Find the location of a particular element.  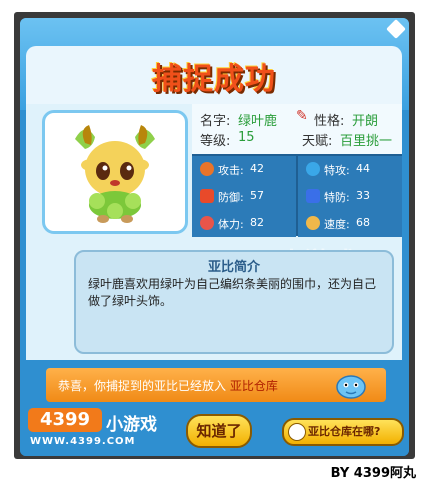

logo-url: WWW.4399.COM is located at coordinates (83, 441).